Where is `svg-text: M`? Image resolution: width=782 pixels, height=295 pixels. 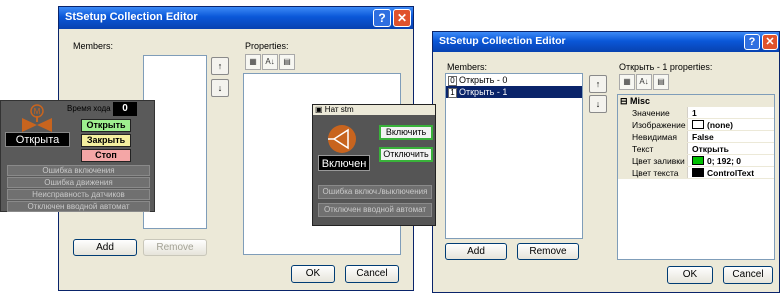
svg-text: M is located at coordinates (37, 111).